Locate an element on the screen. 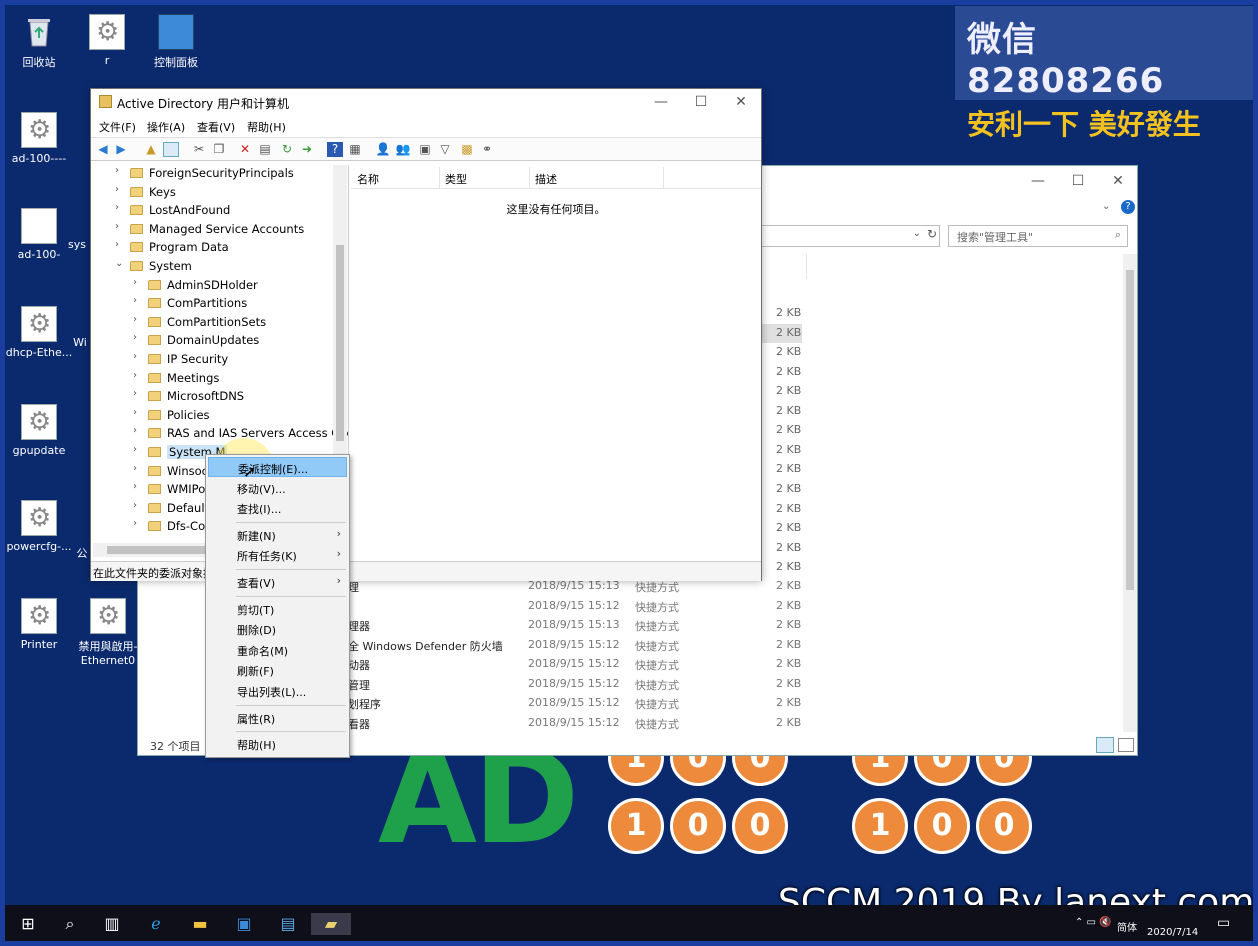 The height and width of the screenshot is (946, 1258). tree-node: › Managed Service Accounts is located at coordinates (220, 230).